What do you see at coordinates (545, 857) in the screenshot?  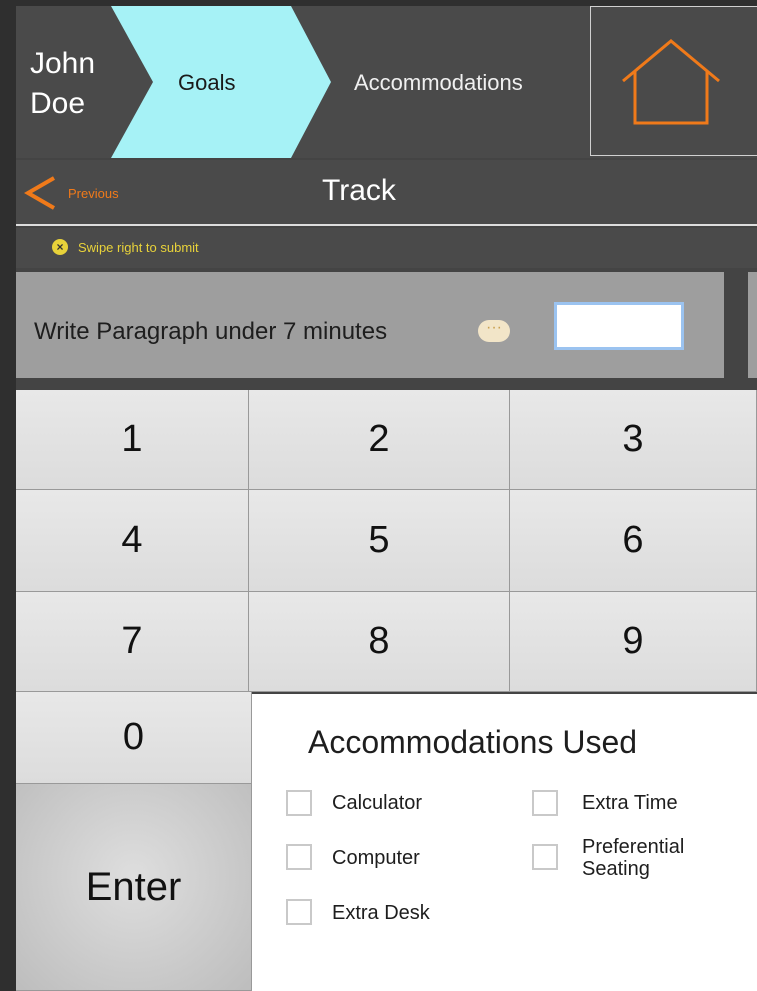 I see `preferential-seating-checkbox` at bounding box center [545, 857].